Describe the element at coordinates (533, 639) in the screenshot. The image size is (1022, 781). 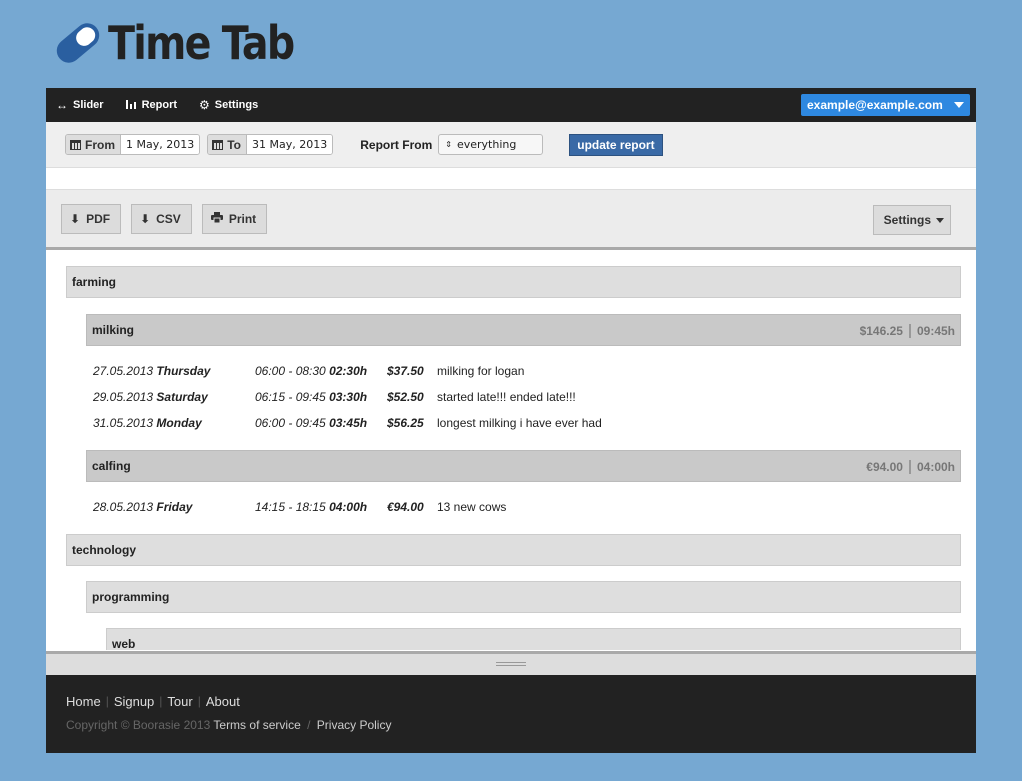
I see `group-web: web` at that location.